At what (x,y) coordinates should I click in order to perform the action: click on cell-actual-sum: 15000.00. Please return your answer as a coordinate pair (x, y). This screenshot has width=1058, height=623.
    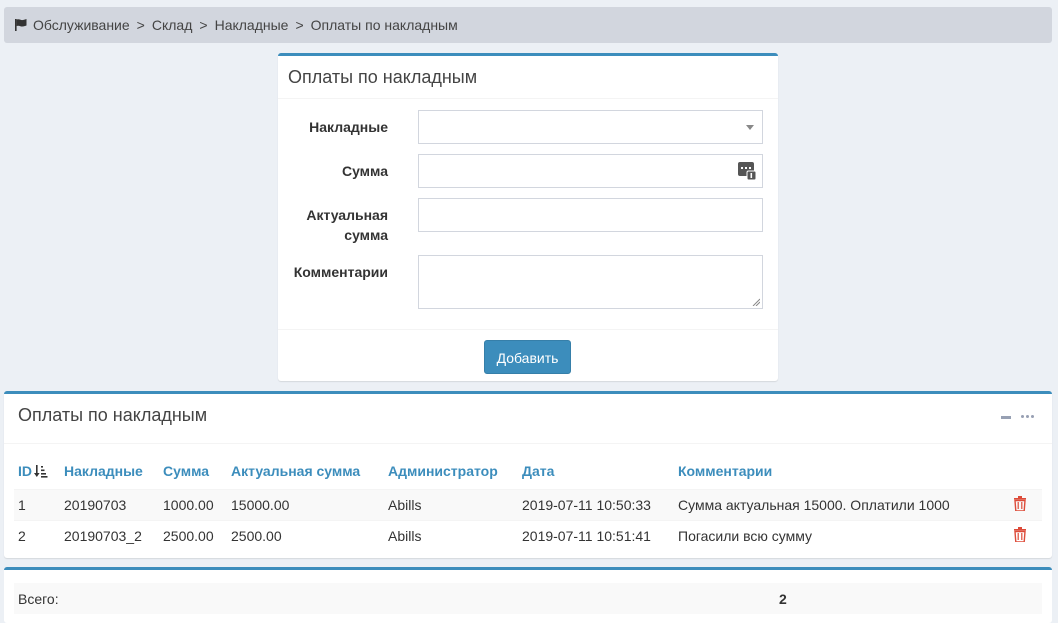
    Looking at the image, I should click on (305, 504).